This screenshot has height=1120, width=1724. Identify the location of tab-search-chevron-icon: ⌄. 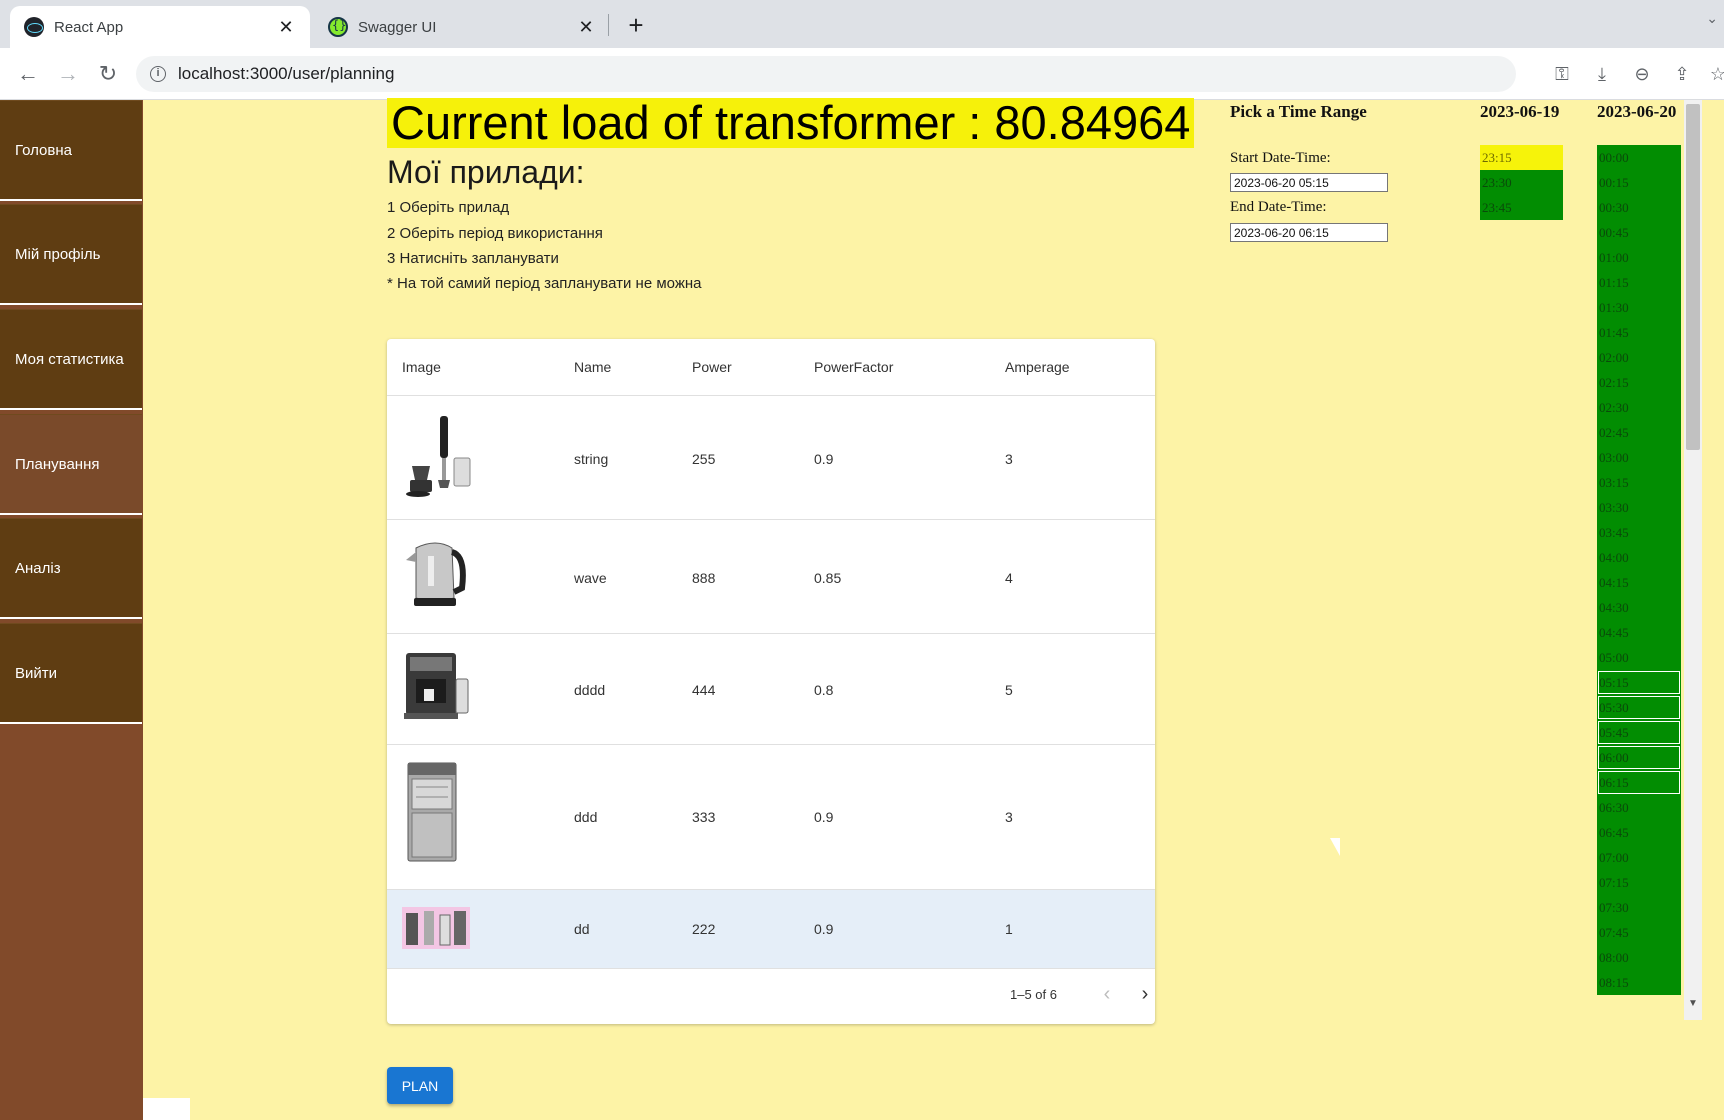
(1712, 18).